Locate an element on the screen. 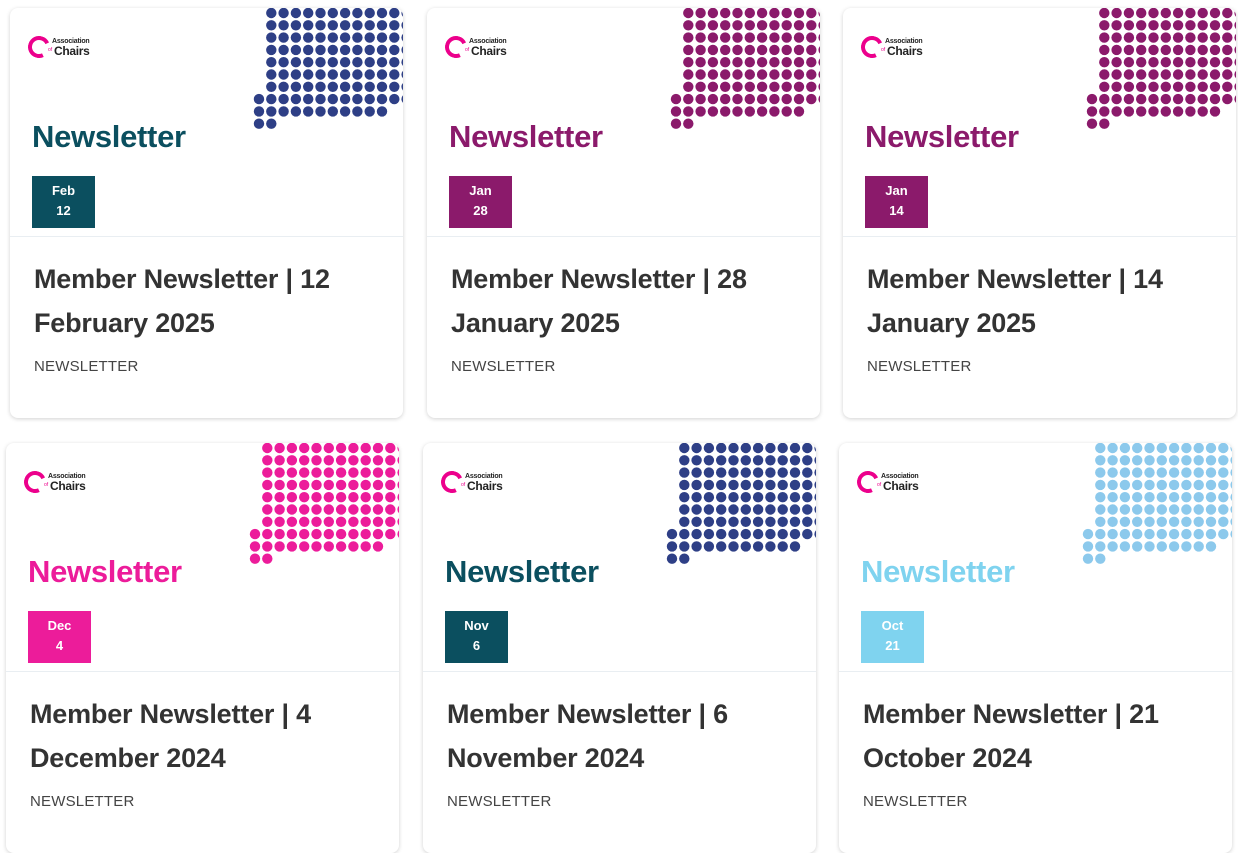 This screenshot has height=853, width=1238. card-title-link: Member Newsletter | 28 January 2025 is located at coordinates (626, 301).